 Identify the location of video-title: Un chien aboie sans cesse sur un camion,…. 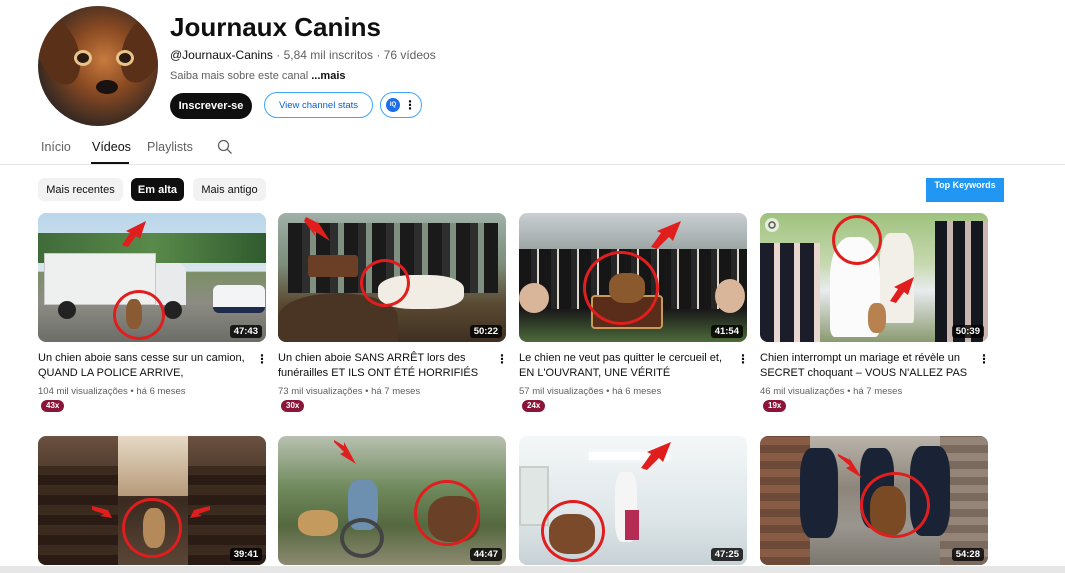
(145, 366).